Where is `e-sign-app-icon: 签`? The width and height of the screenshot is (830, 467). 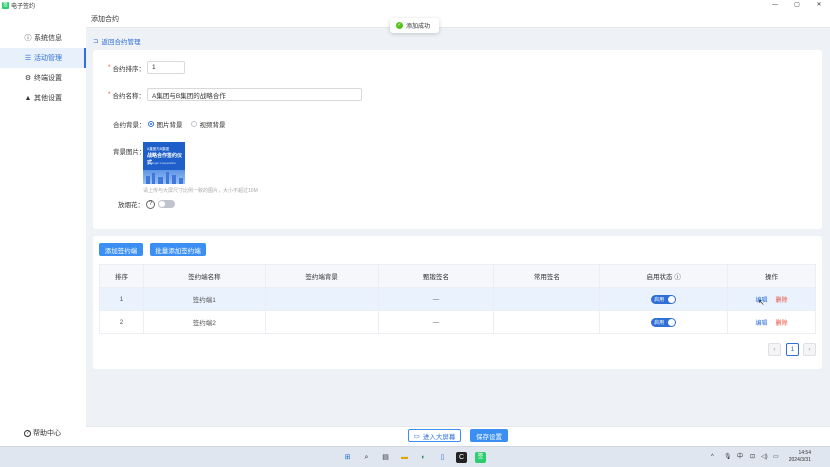
e-sign-app-icon: 签 is located at coordinates (480, 457).